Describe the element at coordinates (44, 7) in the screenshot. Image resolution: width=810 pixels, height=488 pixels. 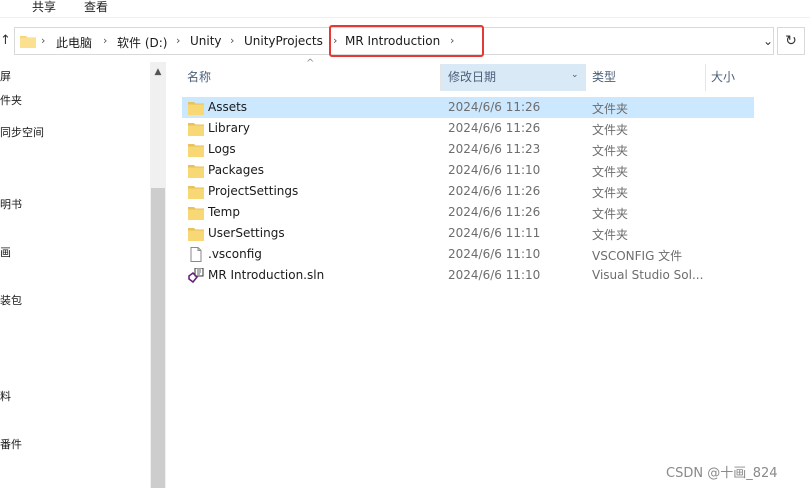
I see `ribbon-tab-share: 共享` at that location.